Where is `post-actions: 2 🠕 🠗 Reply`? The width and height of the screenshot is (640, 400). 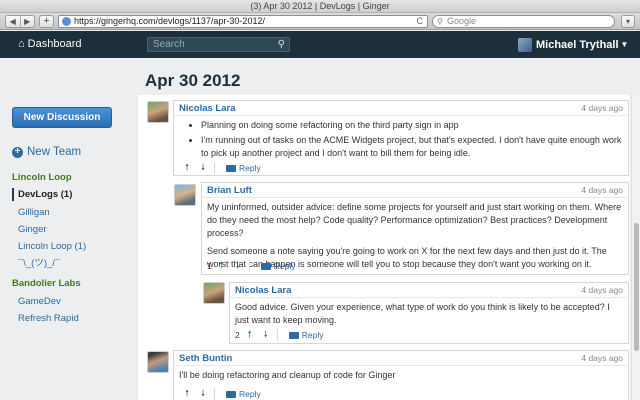
post-actions: 2 🠕 🠗 Reply is located at coordinates (279, 335).